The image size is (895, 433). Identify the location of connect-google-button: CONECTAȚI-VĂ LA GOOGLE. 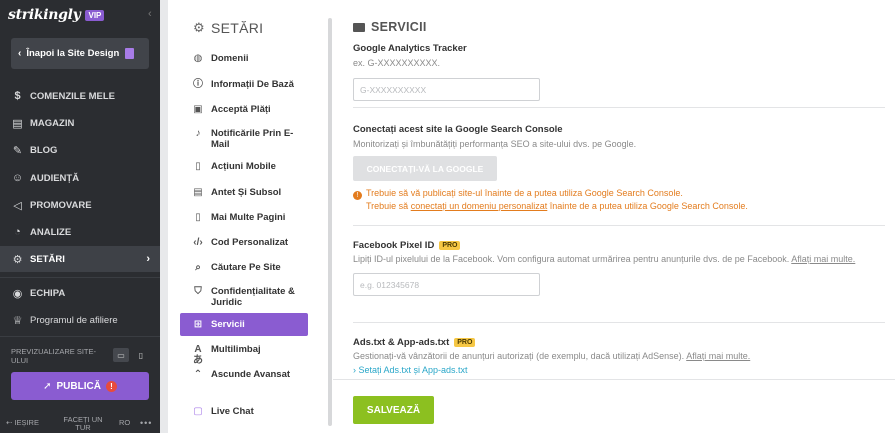
(425, 168).